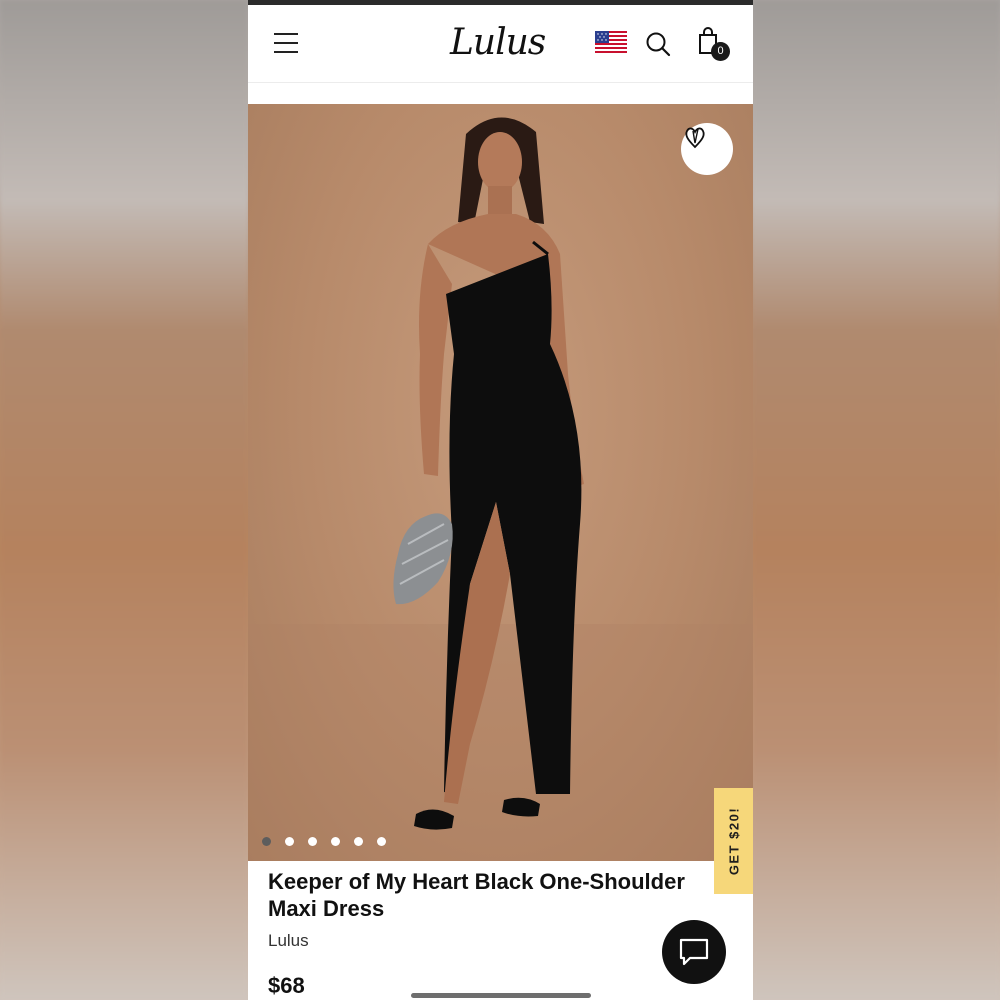 The width and height of the screenshot is (1000, 1000). What do you see at coordinates (611, 43) in the screenshot?
I see `us-flag-icon` at bounding box center [611, 43].